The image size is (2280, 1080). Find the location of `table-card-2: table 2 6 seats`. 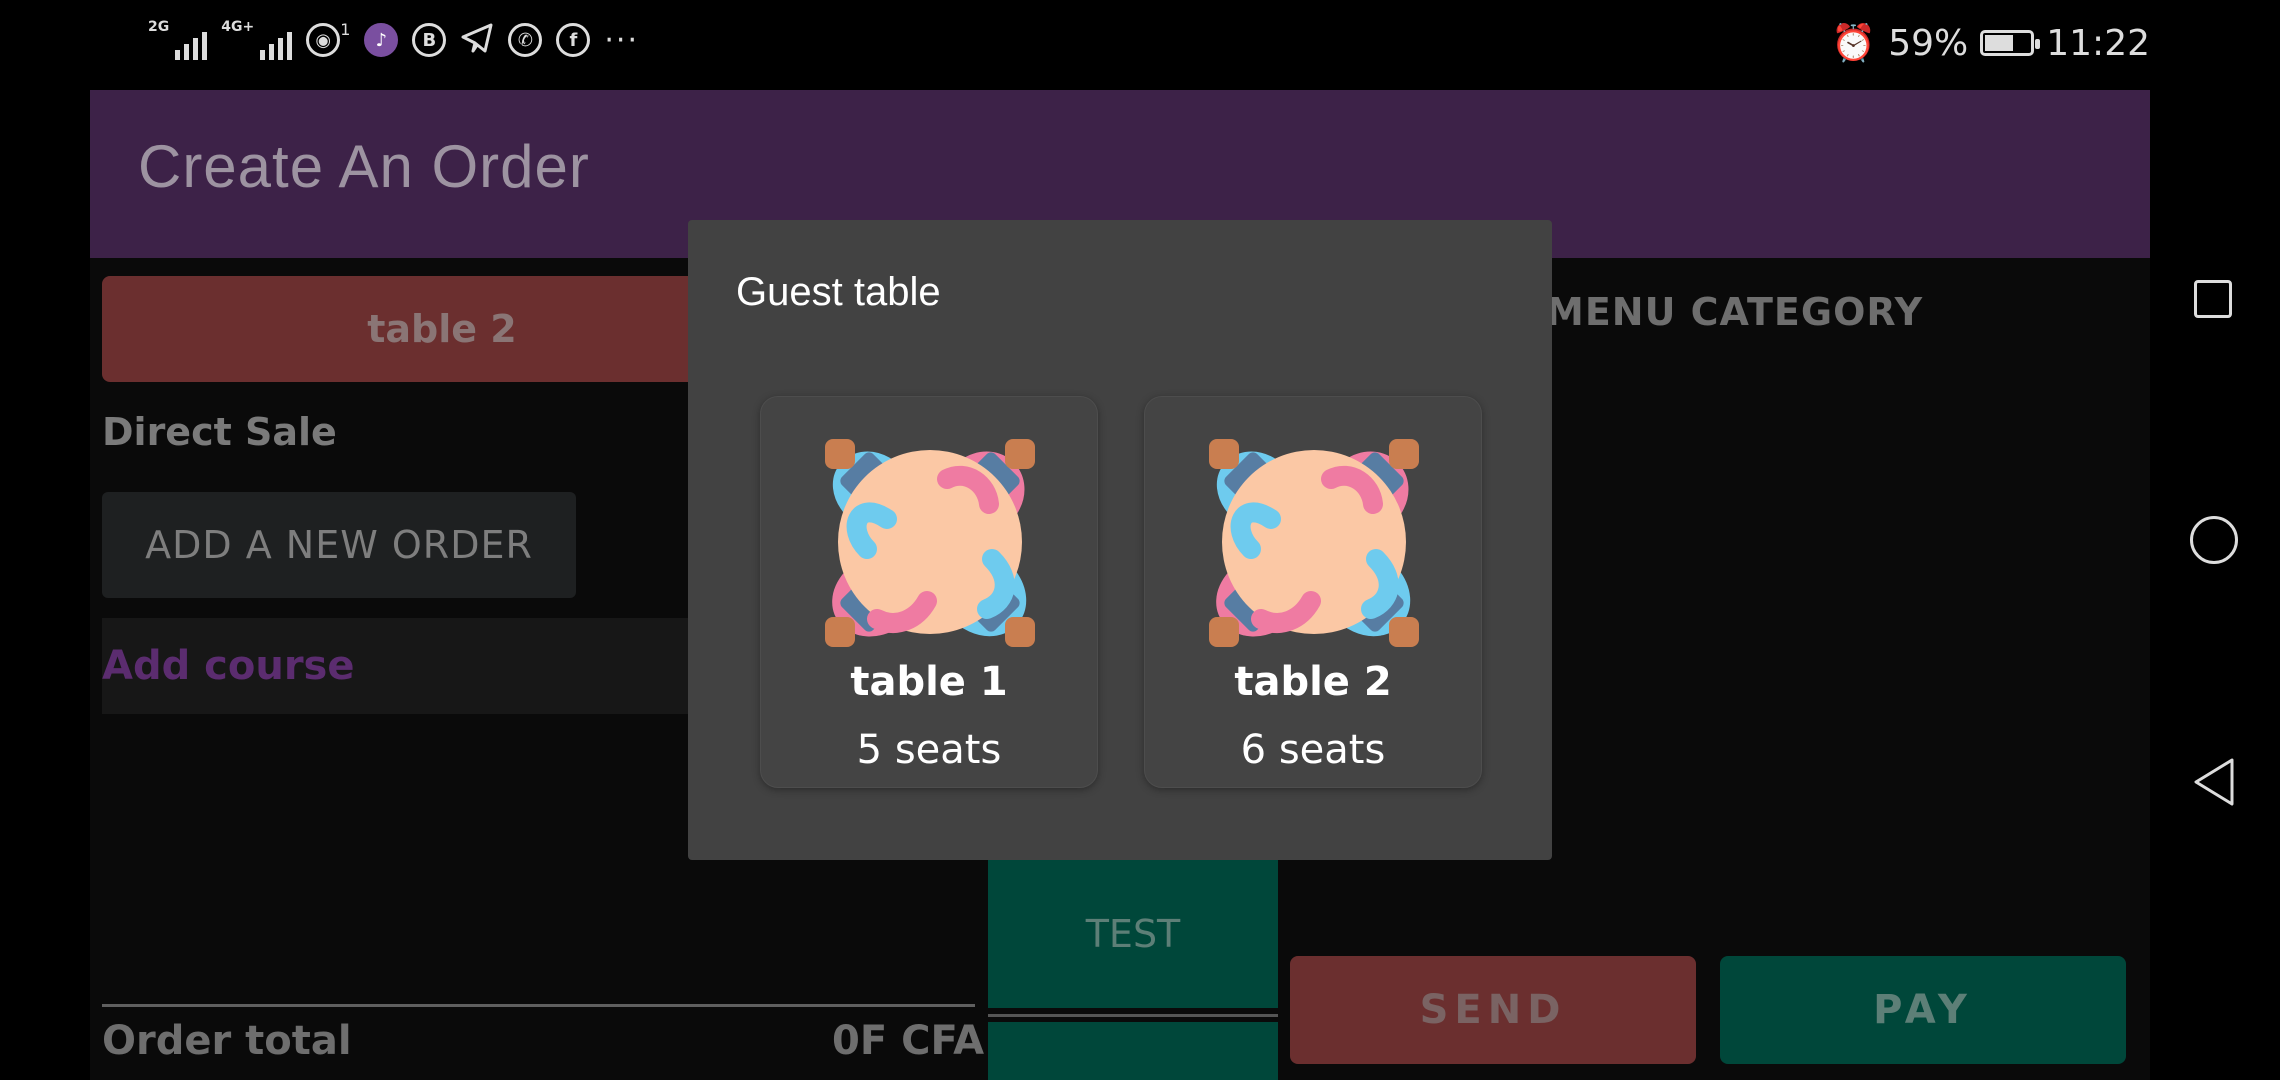

table-card-2: table 2 6 seats is located at coordinates (1313, 592).